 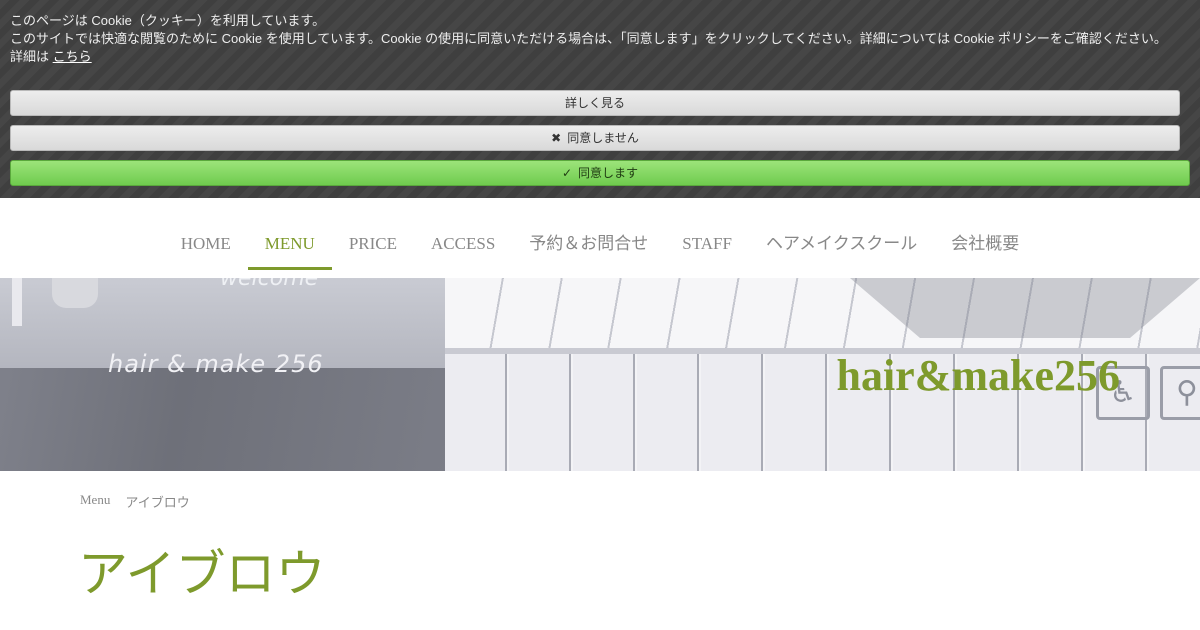 I want to click on cookie-details-prefix: 詳細は, so click(x=30, y=56).